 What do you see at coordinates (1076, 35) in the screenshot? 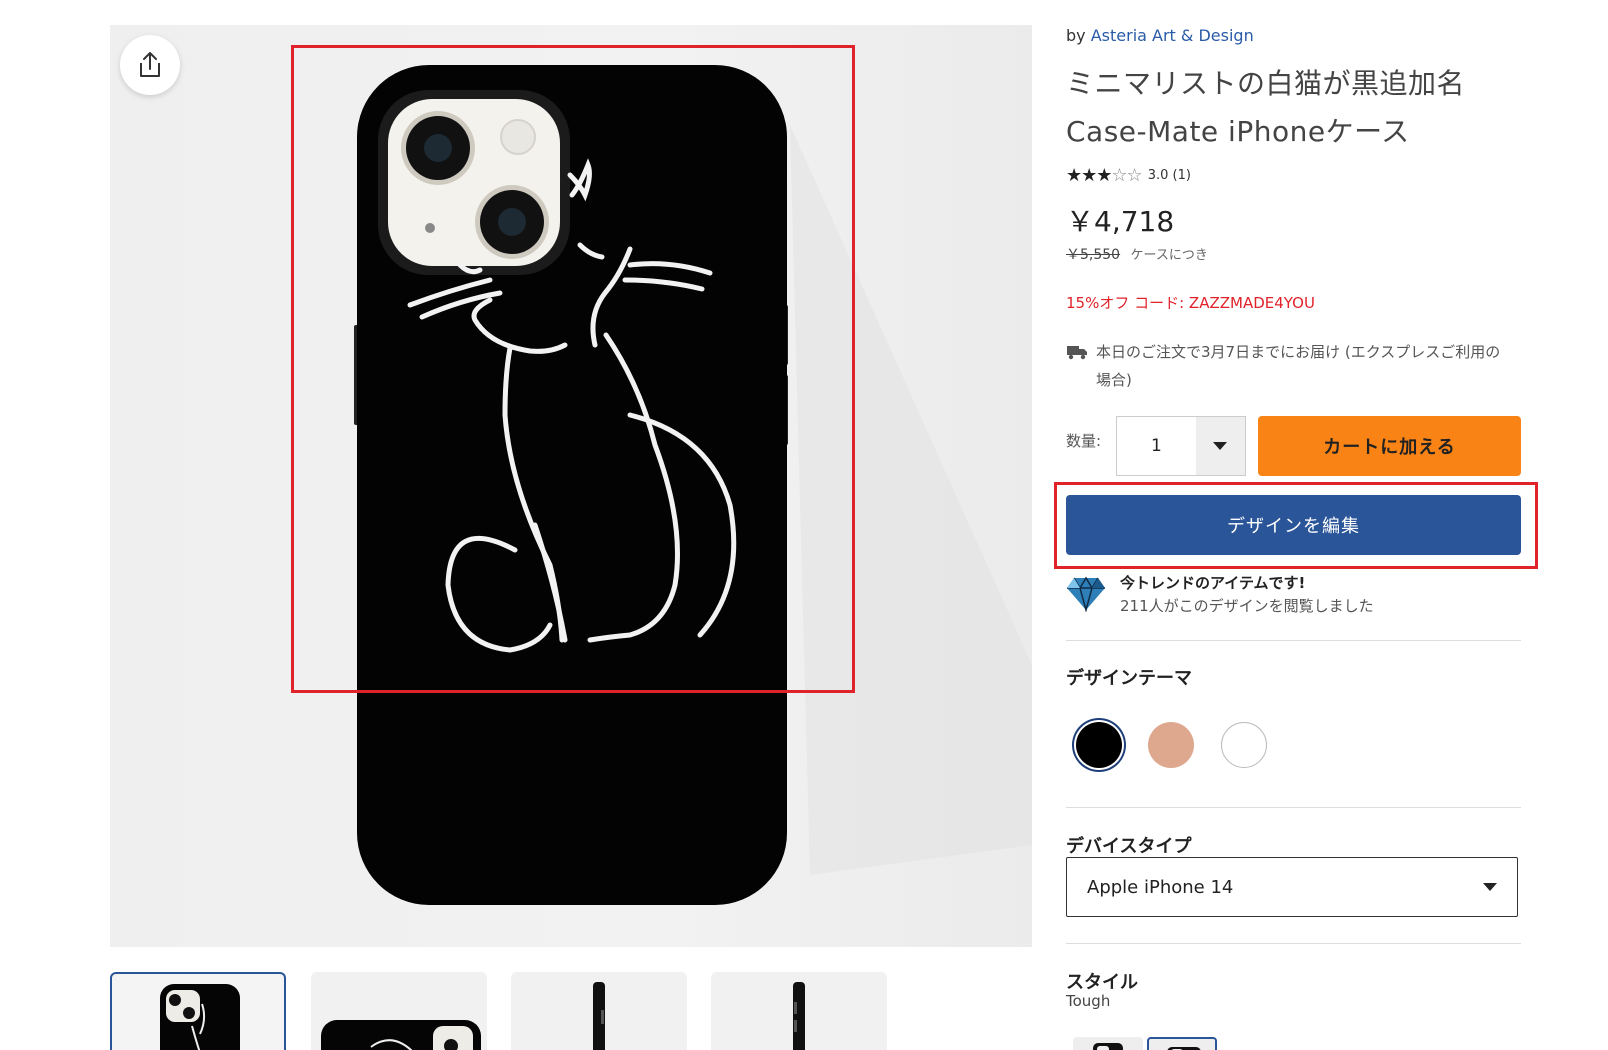
I see `byline-prefix: by` at bounding box center [1076, 35].